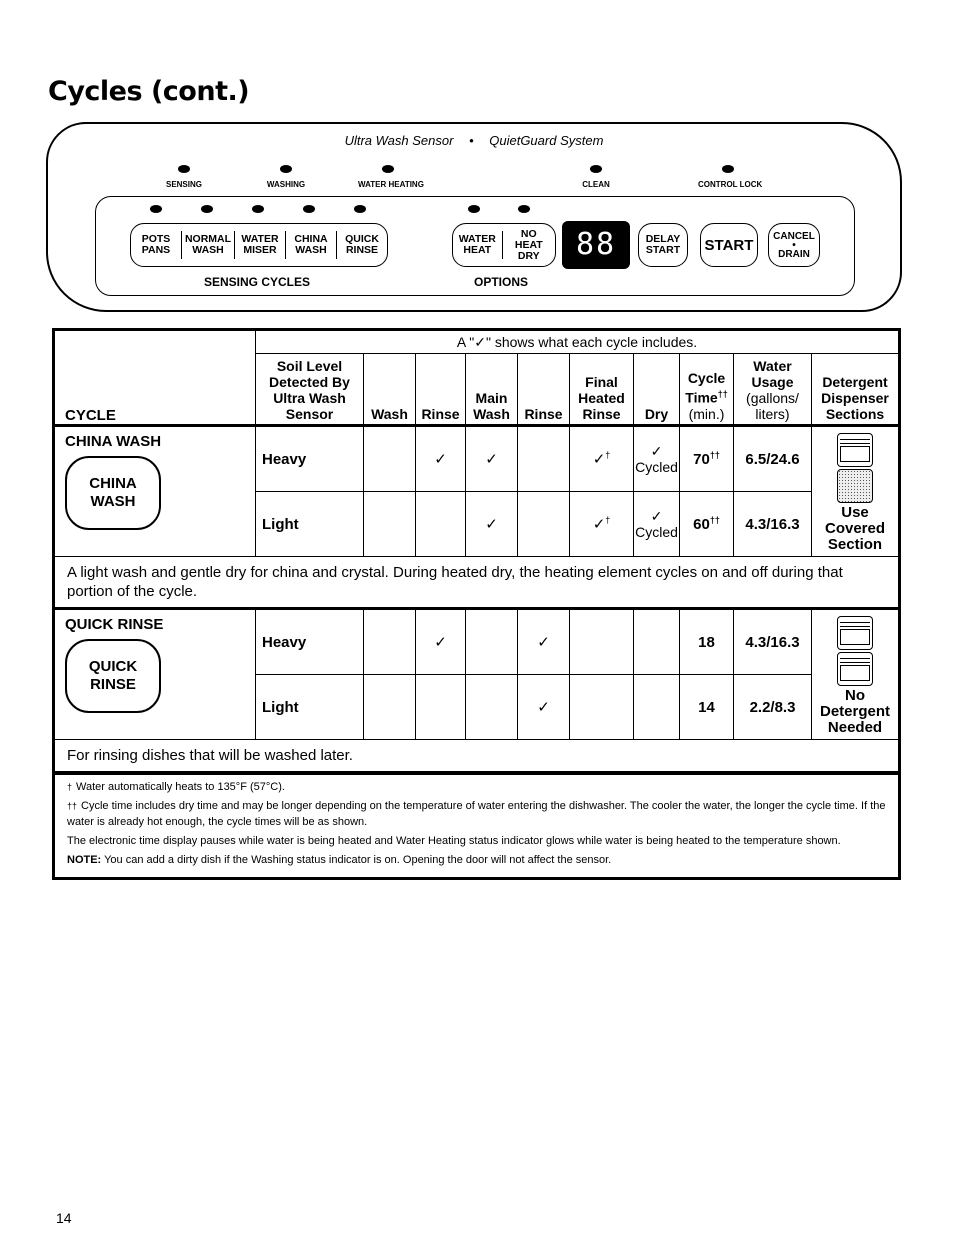  What do you see at coordinates (601, 389) in the screenshot?
I see `final-heated-rinse-header: Final Heated Rinse` at bounding box center [601, 389].